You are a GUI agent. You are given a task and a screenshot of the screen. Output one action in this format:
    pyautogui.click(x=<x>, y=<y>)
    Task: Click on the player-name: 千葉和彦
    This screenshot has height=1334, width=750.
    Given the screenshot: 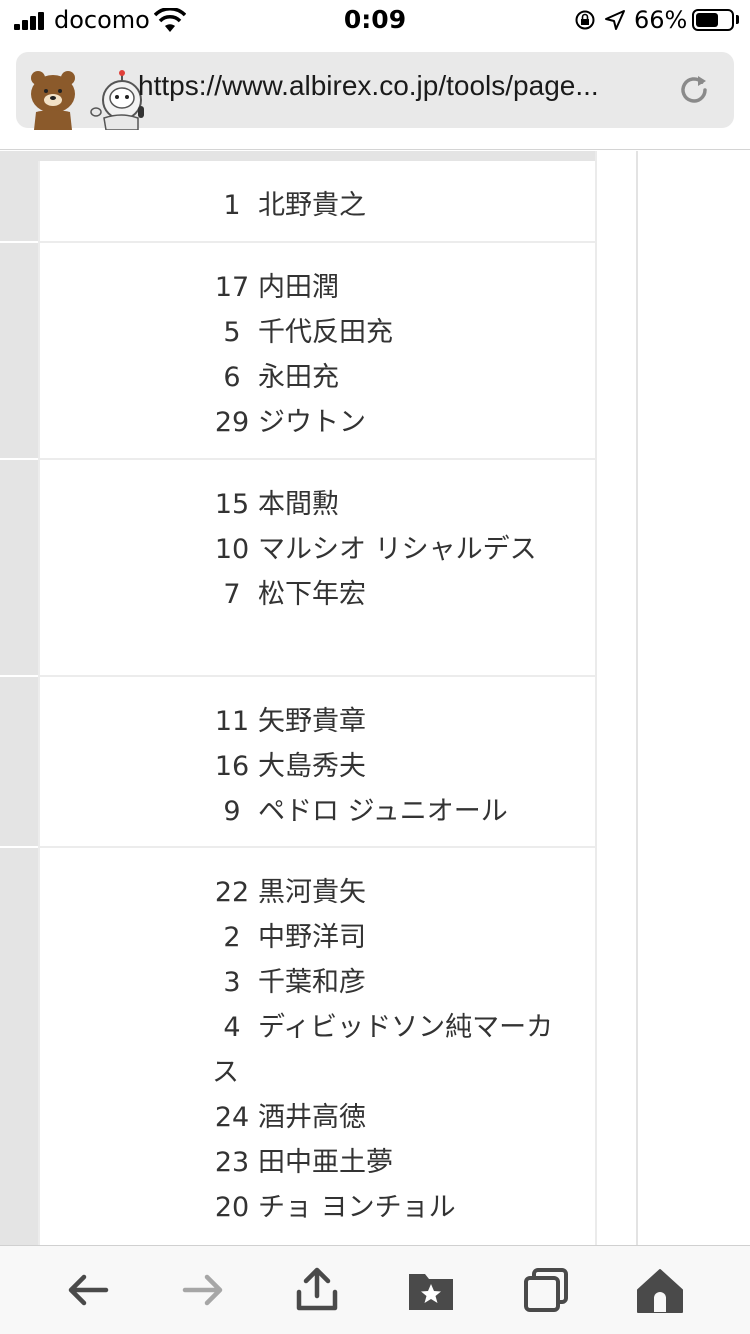 What is the action you would take?
    pyautogui.click(x=312, y=982)
    